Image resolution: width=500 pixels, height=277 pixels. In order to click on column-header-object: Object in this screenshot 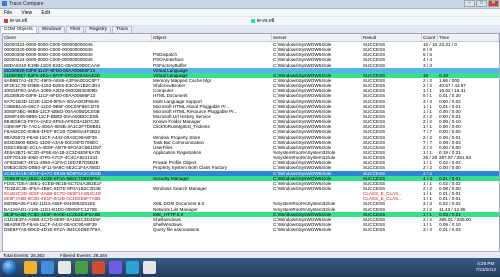, I will do `click(212, 37)`.